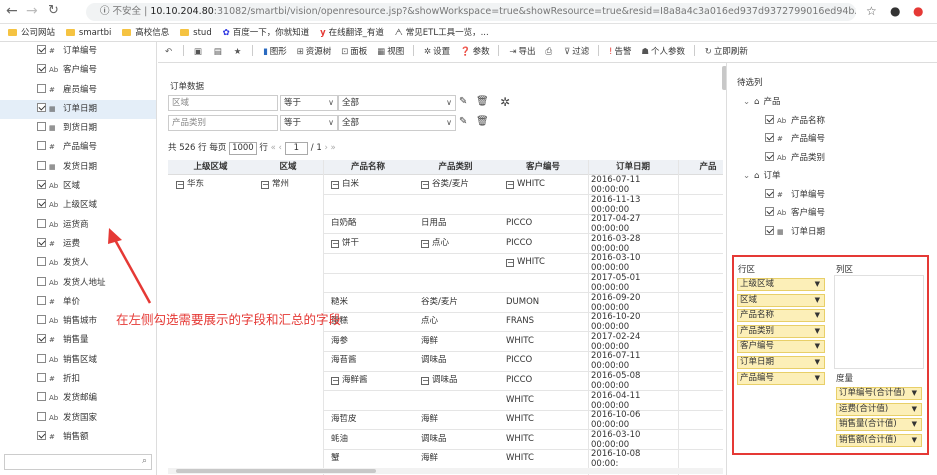 This screenshot has width=937, height=475. What do you see at coordinates (726, 52) in the screenshot?
I see `refresh-button: ↻ 立即刷新` at bounding box center [726, 52].